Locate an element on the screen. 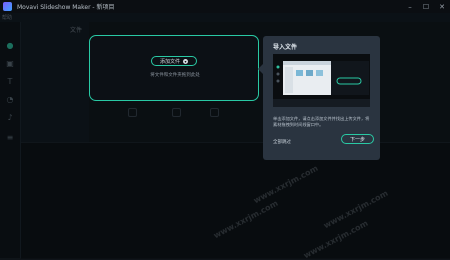 This screenshot has width=450, height=260. skip-all-link: 全部跳过 is located at coordinates (282, 142).